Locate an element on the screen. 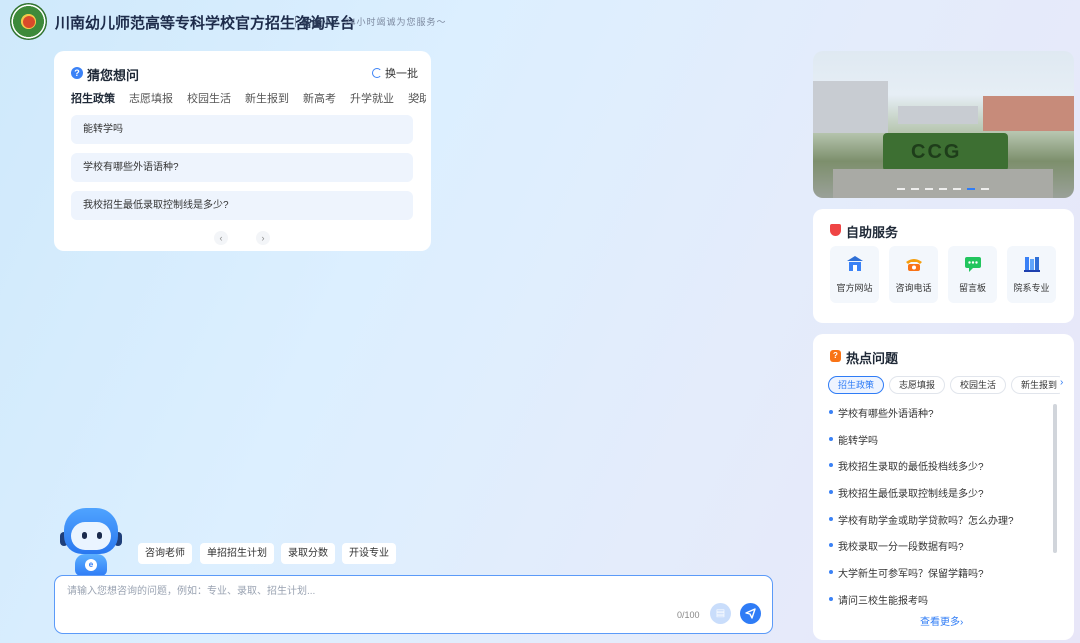 The height and width of the screenshot is (643, 1080). view-more-link: 查看更多› is located at coordinates (941, 620).